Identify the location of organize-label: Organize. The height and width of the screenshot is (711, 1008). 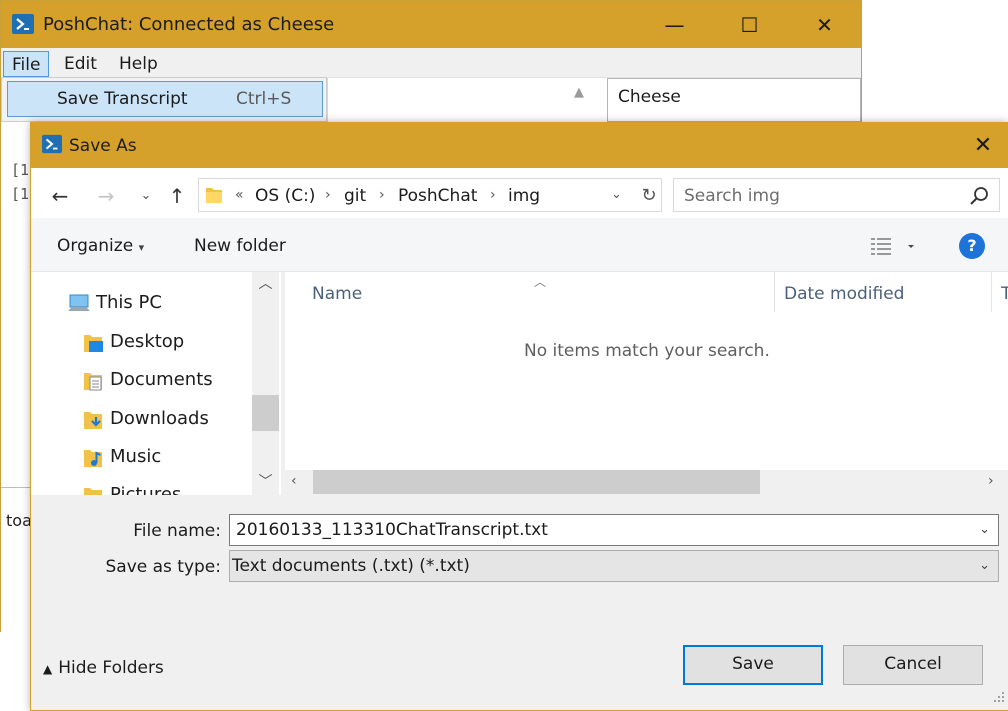
(95, 246).